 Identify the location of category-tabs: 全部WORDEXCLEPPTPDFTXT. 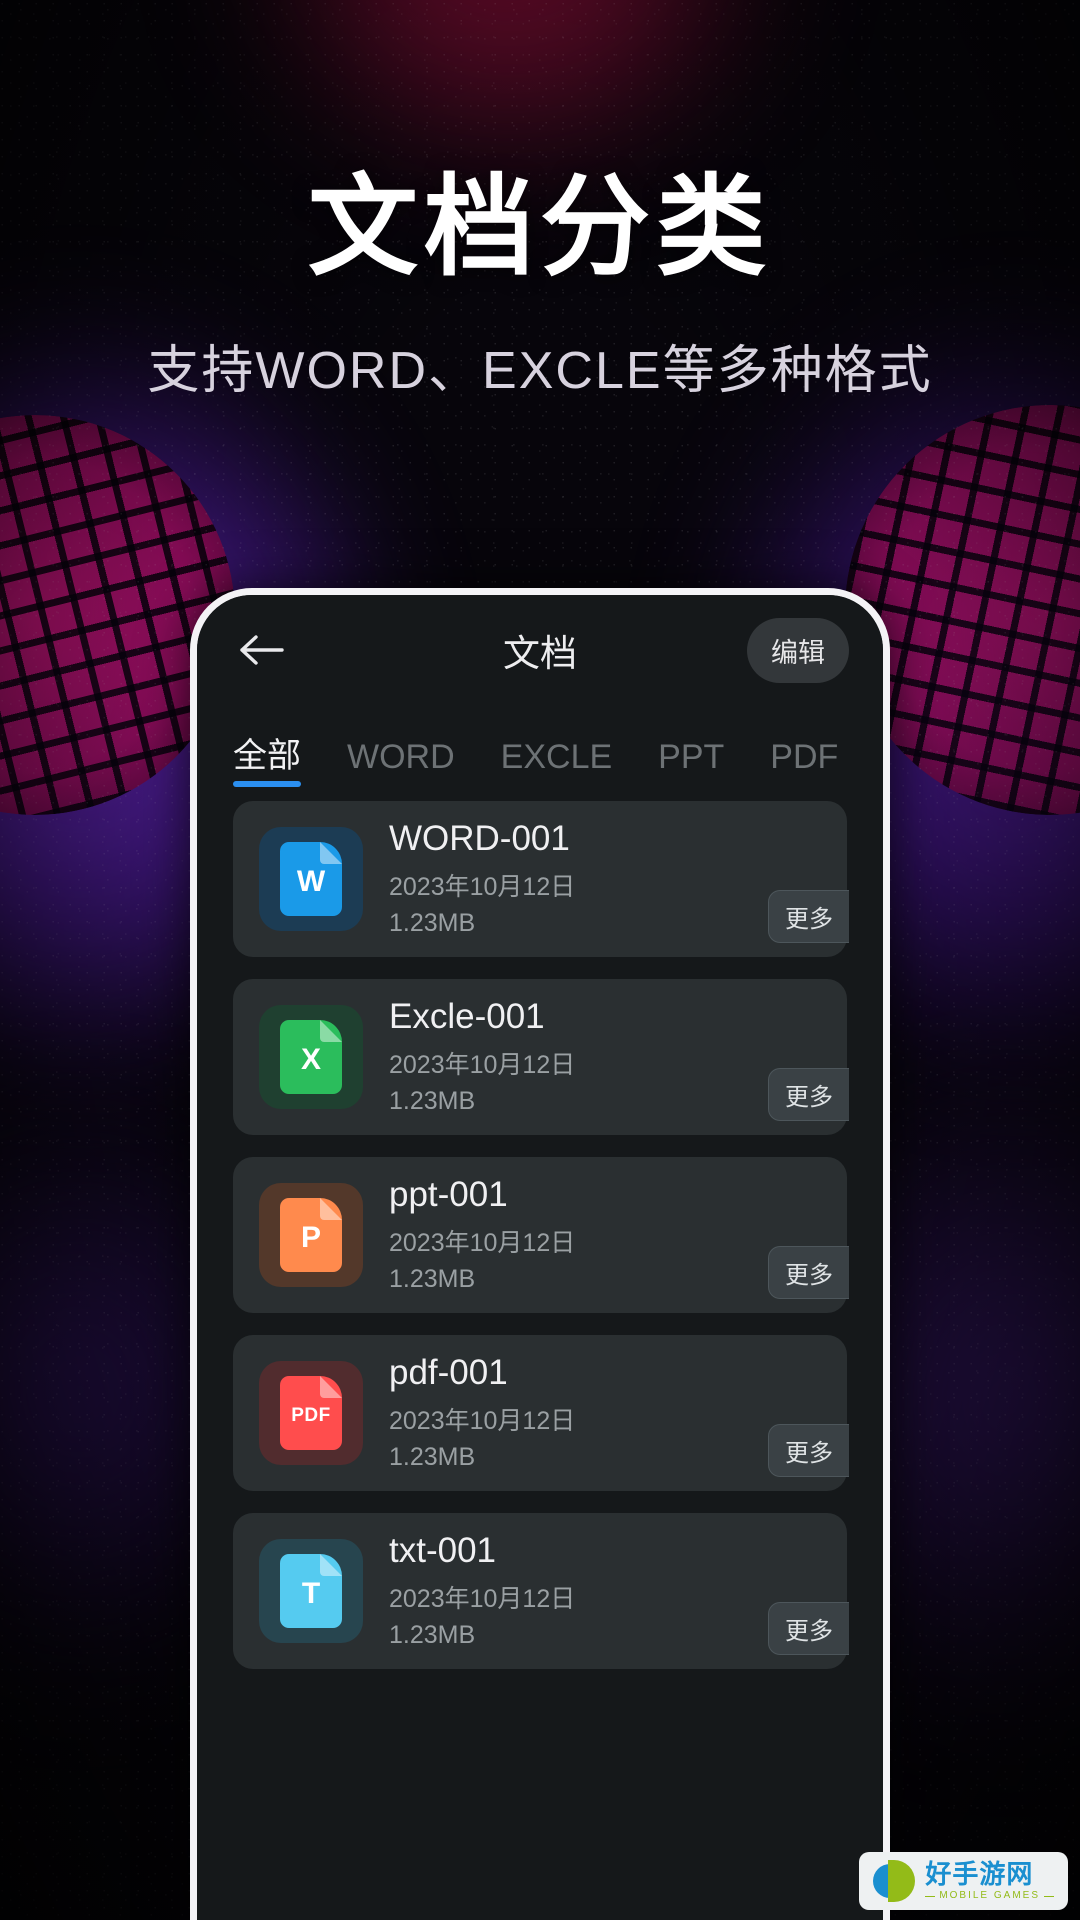
(540, 746).